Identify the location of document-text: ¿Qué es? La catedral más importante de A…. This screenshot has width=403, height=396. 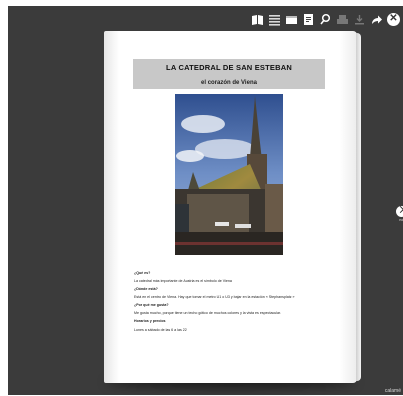
(239, 301).